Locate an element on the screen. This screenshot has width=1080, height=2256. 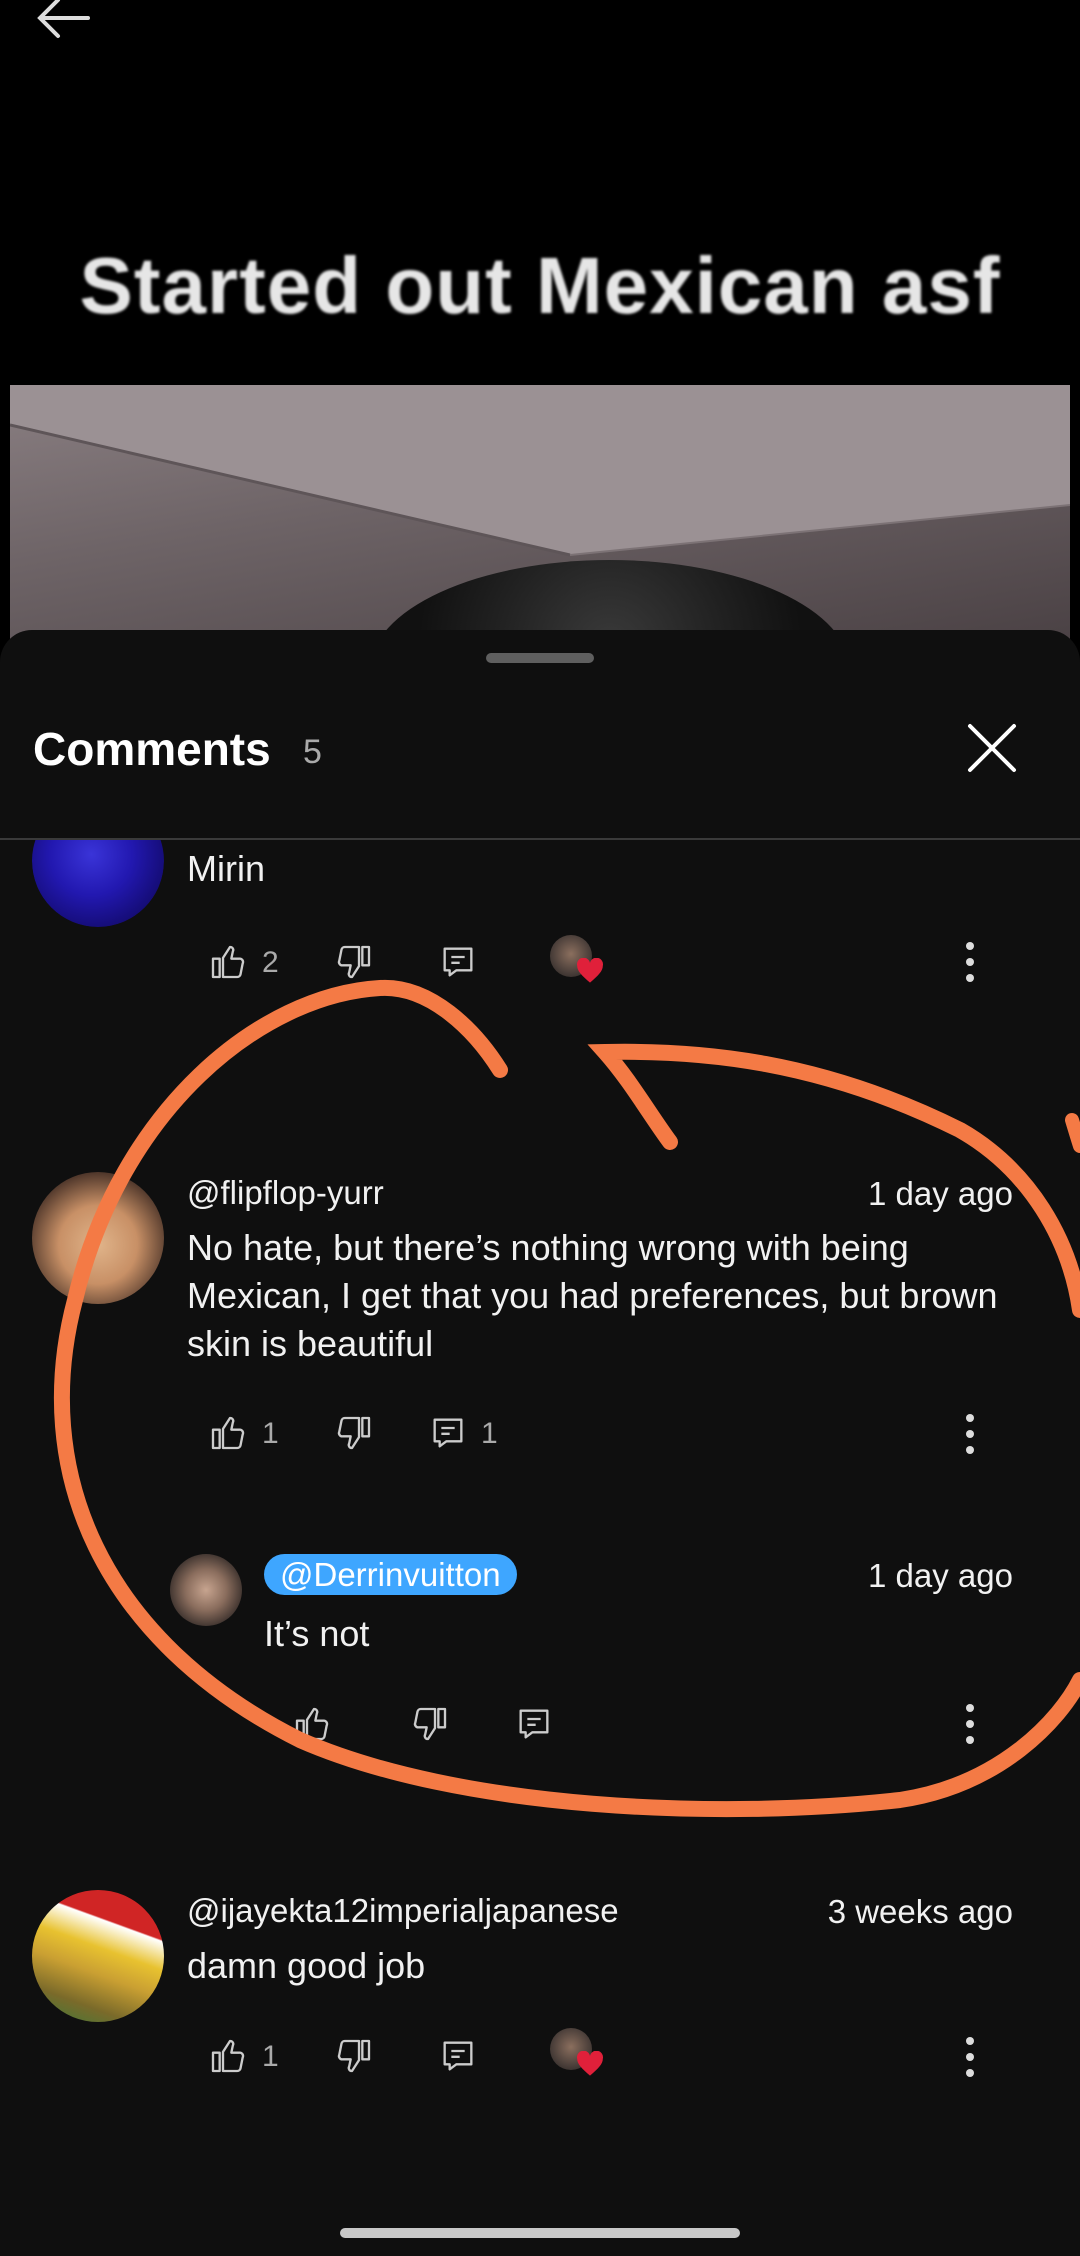
comment-time: 1 day ago is located at coordinates (940, 1193).